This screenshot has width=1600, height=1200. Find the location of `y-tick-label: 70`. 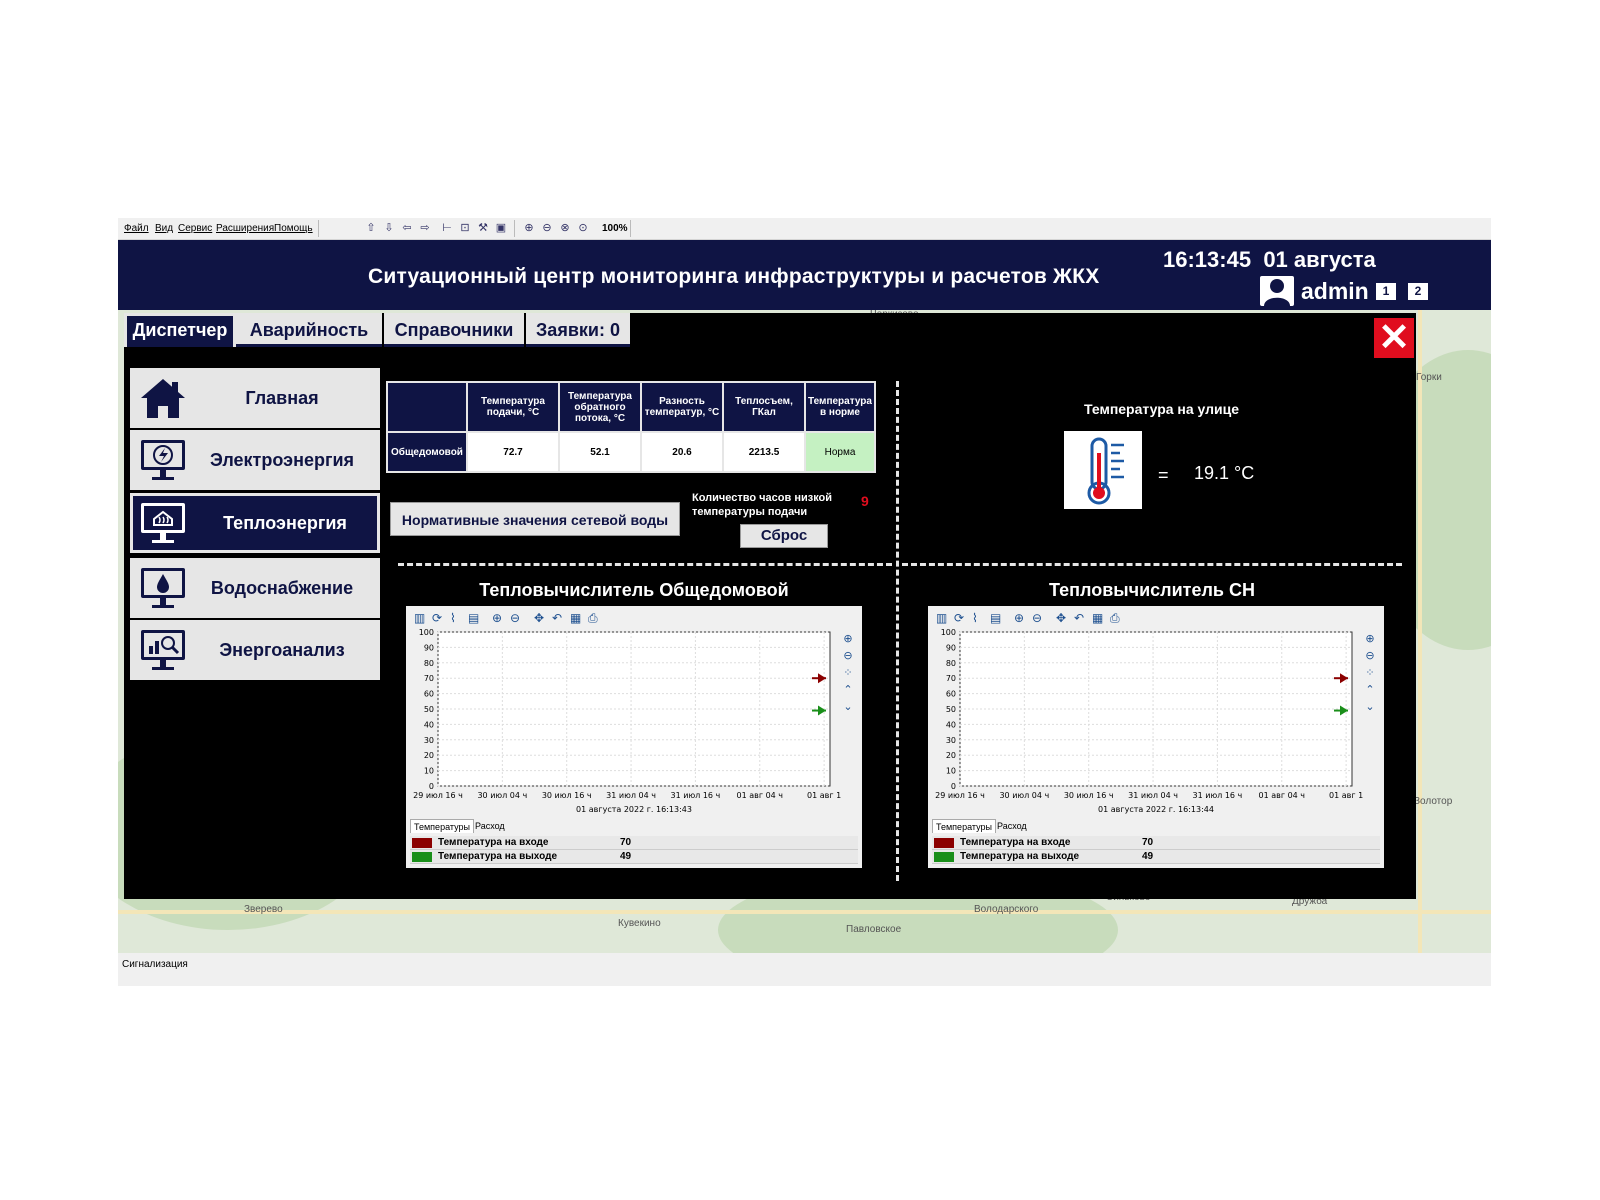

y-tick-label: 70 is located at coordinates (429, 678).